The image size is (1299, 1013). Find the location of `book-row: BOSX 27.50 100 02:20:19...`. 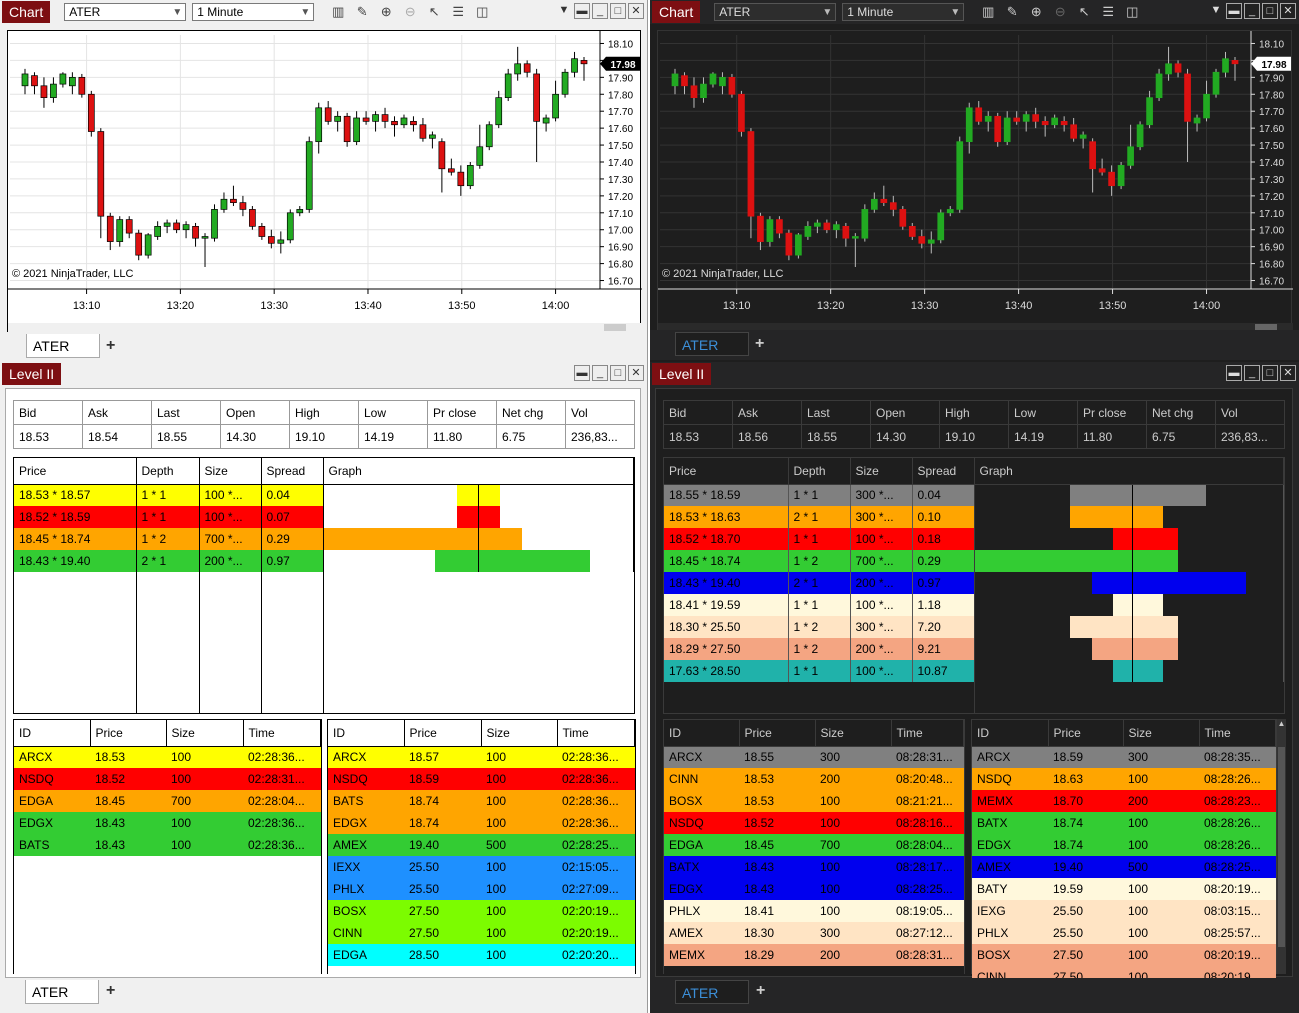

book-row: BOSX 27.50 100 02:20:19... is located at coordinates (481, 911).